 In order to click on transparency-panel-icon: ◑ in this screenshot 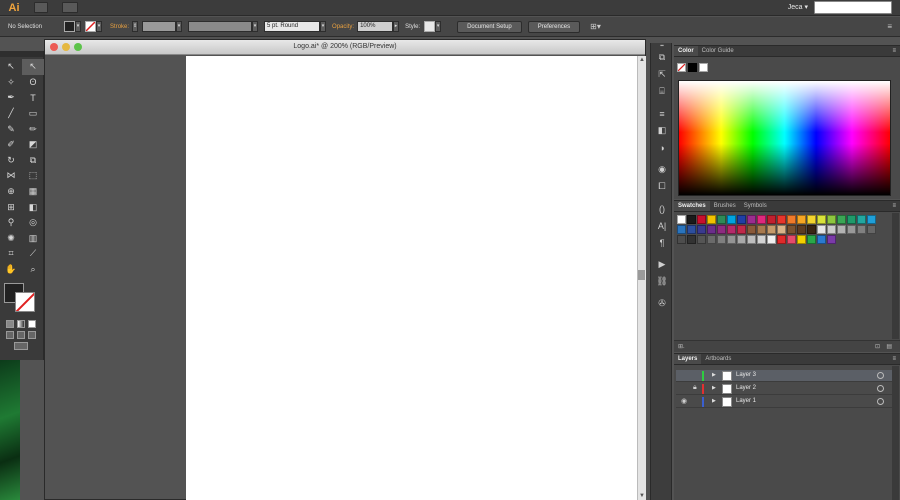, I will do `click(662, 147)`.